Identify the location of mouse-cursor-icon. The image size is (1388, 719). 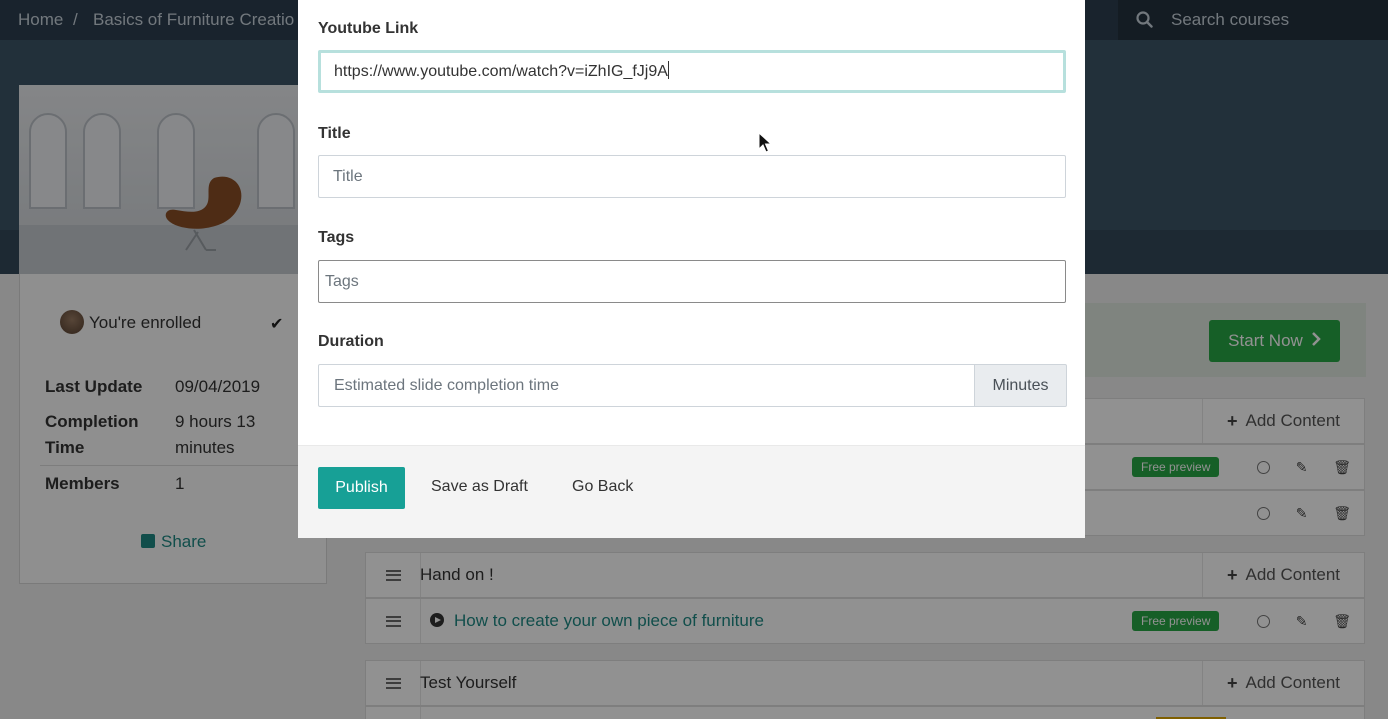
(765, 142).